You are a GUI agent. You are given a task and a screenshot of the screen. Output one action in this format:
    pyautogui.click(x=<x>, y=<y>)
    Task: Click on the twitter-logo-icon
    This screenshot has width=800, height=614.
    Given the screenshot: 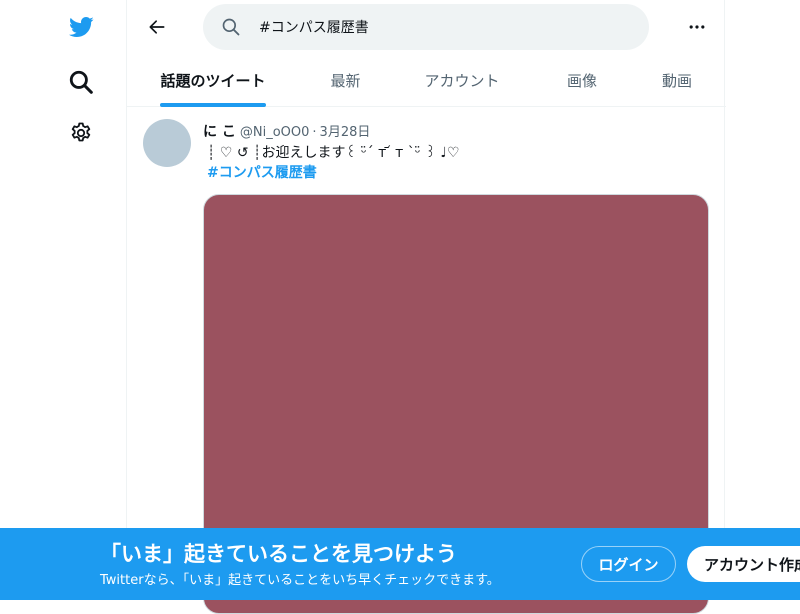 What is the action you would take?
    pyautogui.click(x=81, y=27)
    